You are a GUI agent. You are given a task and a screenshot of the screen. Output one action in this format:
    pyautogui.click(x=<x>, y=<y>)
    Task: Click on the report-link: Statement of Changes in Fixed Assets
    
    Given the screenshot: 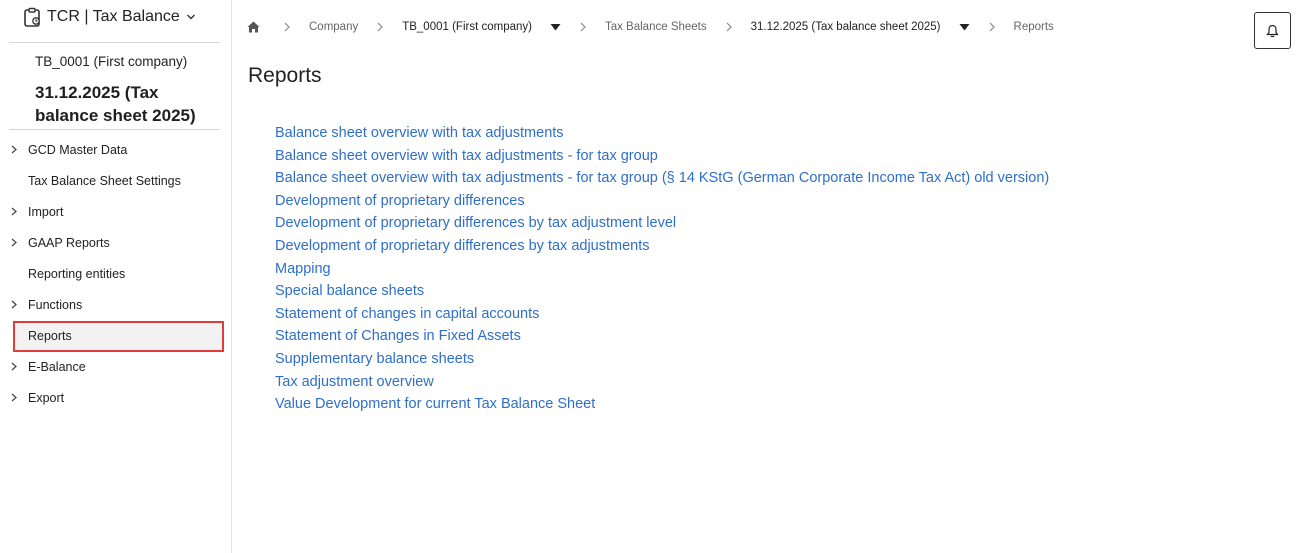 What is the action you would take?
    pyautogui.click(x=398, y=336)
    